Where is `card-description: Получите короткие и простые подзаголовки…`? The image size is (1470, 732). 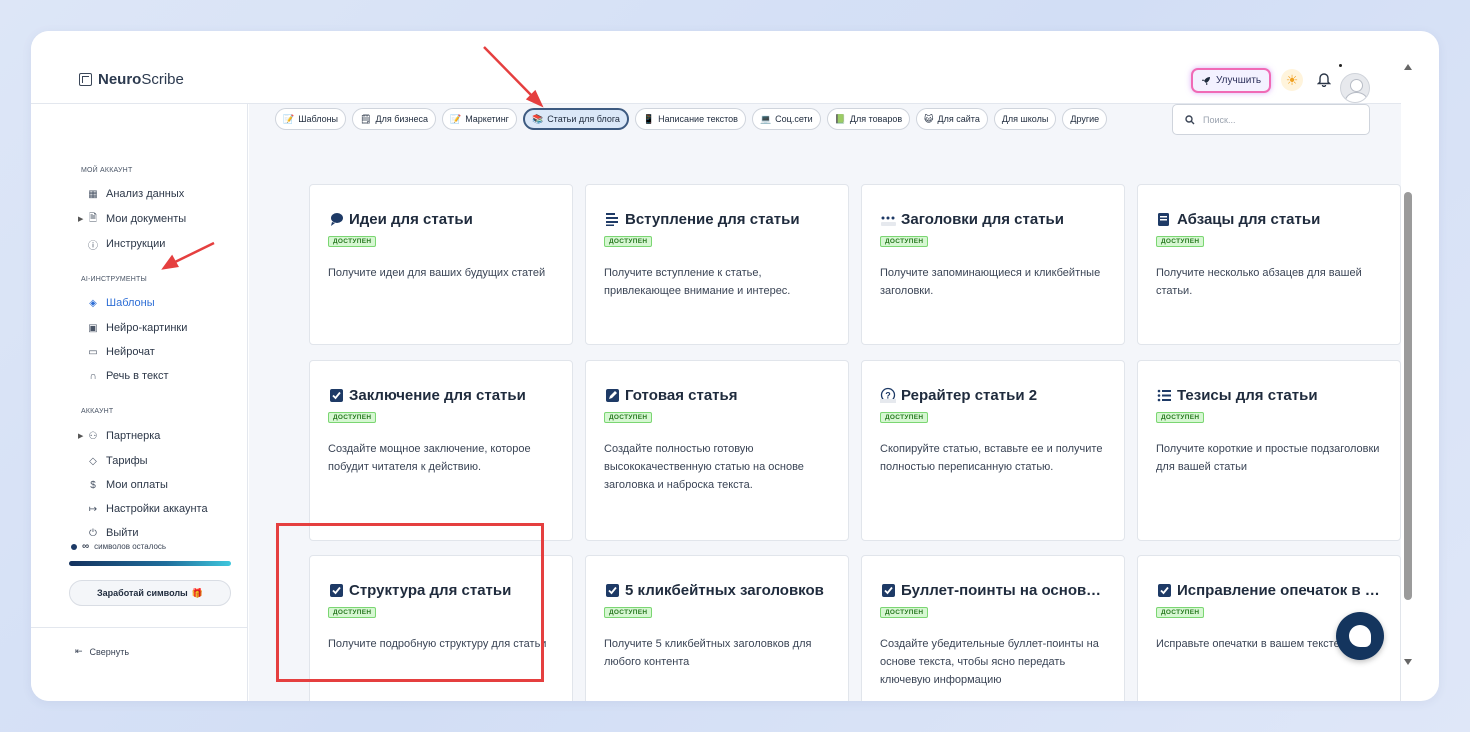 card-description: Получите короткие и простые подзаголовки… is located at coordinates (1268, 458).